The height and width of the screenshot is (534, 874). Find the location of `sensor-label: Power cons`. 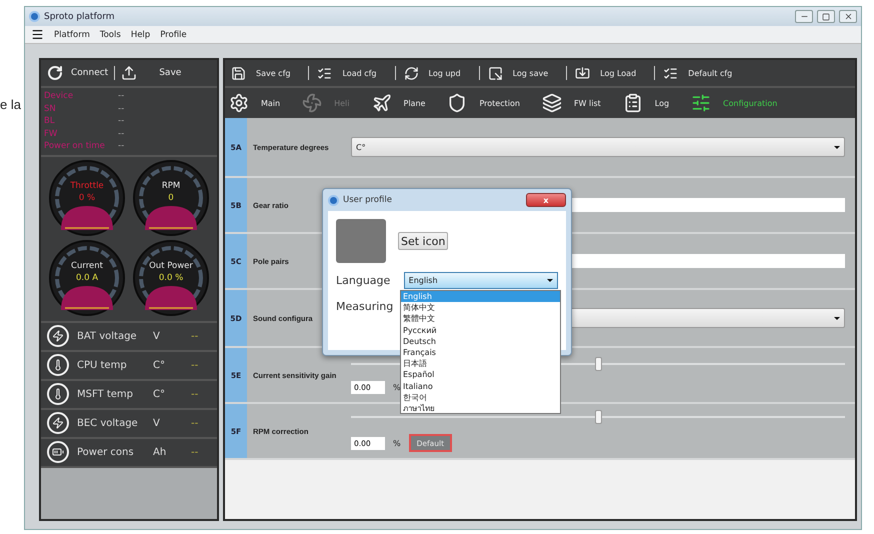

sensor-label: Power cons is located at coordinates (106, 452).